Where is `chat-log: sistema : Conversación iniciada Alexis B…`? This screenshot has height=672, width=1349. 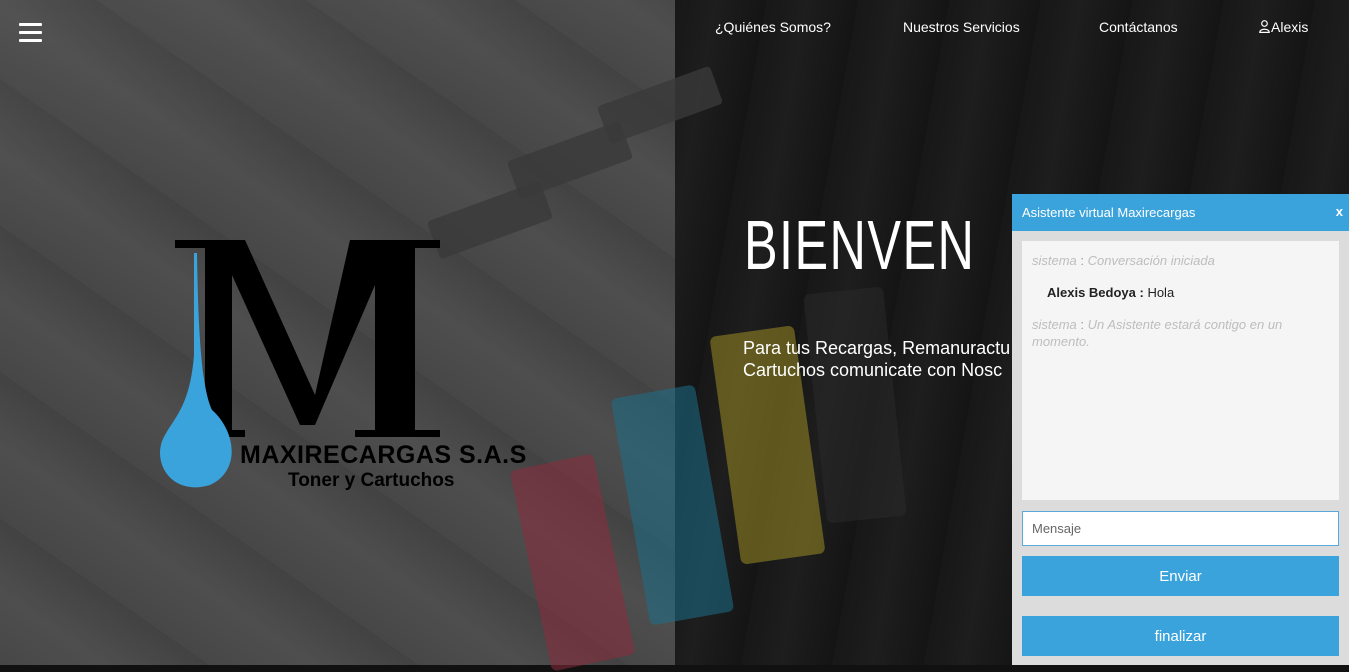
chat-log: sistema : Conversación iniciada Alexis B… is located at coordinates (1180, 370).